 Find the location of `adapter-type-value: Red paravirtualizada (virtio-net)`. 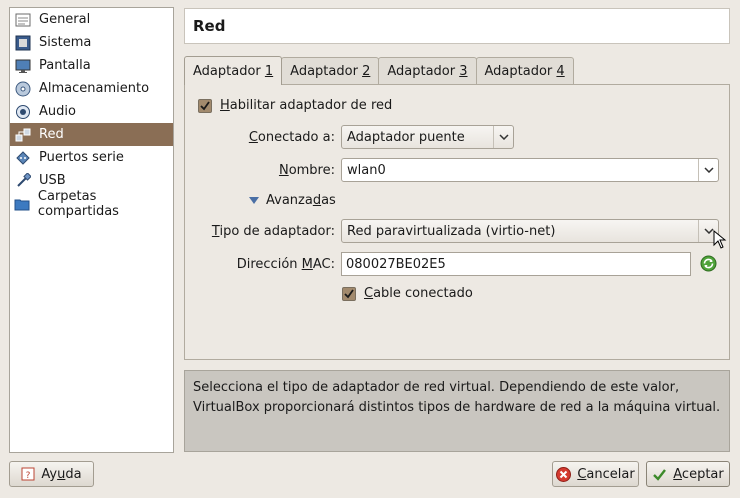

adapter-type-value: Red paravirtualizada (virtio-net) is located at coordinates (451, 231).